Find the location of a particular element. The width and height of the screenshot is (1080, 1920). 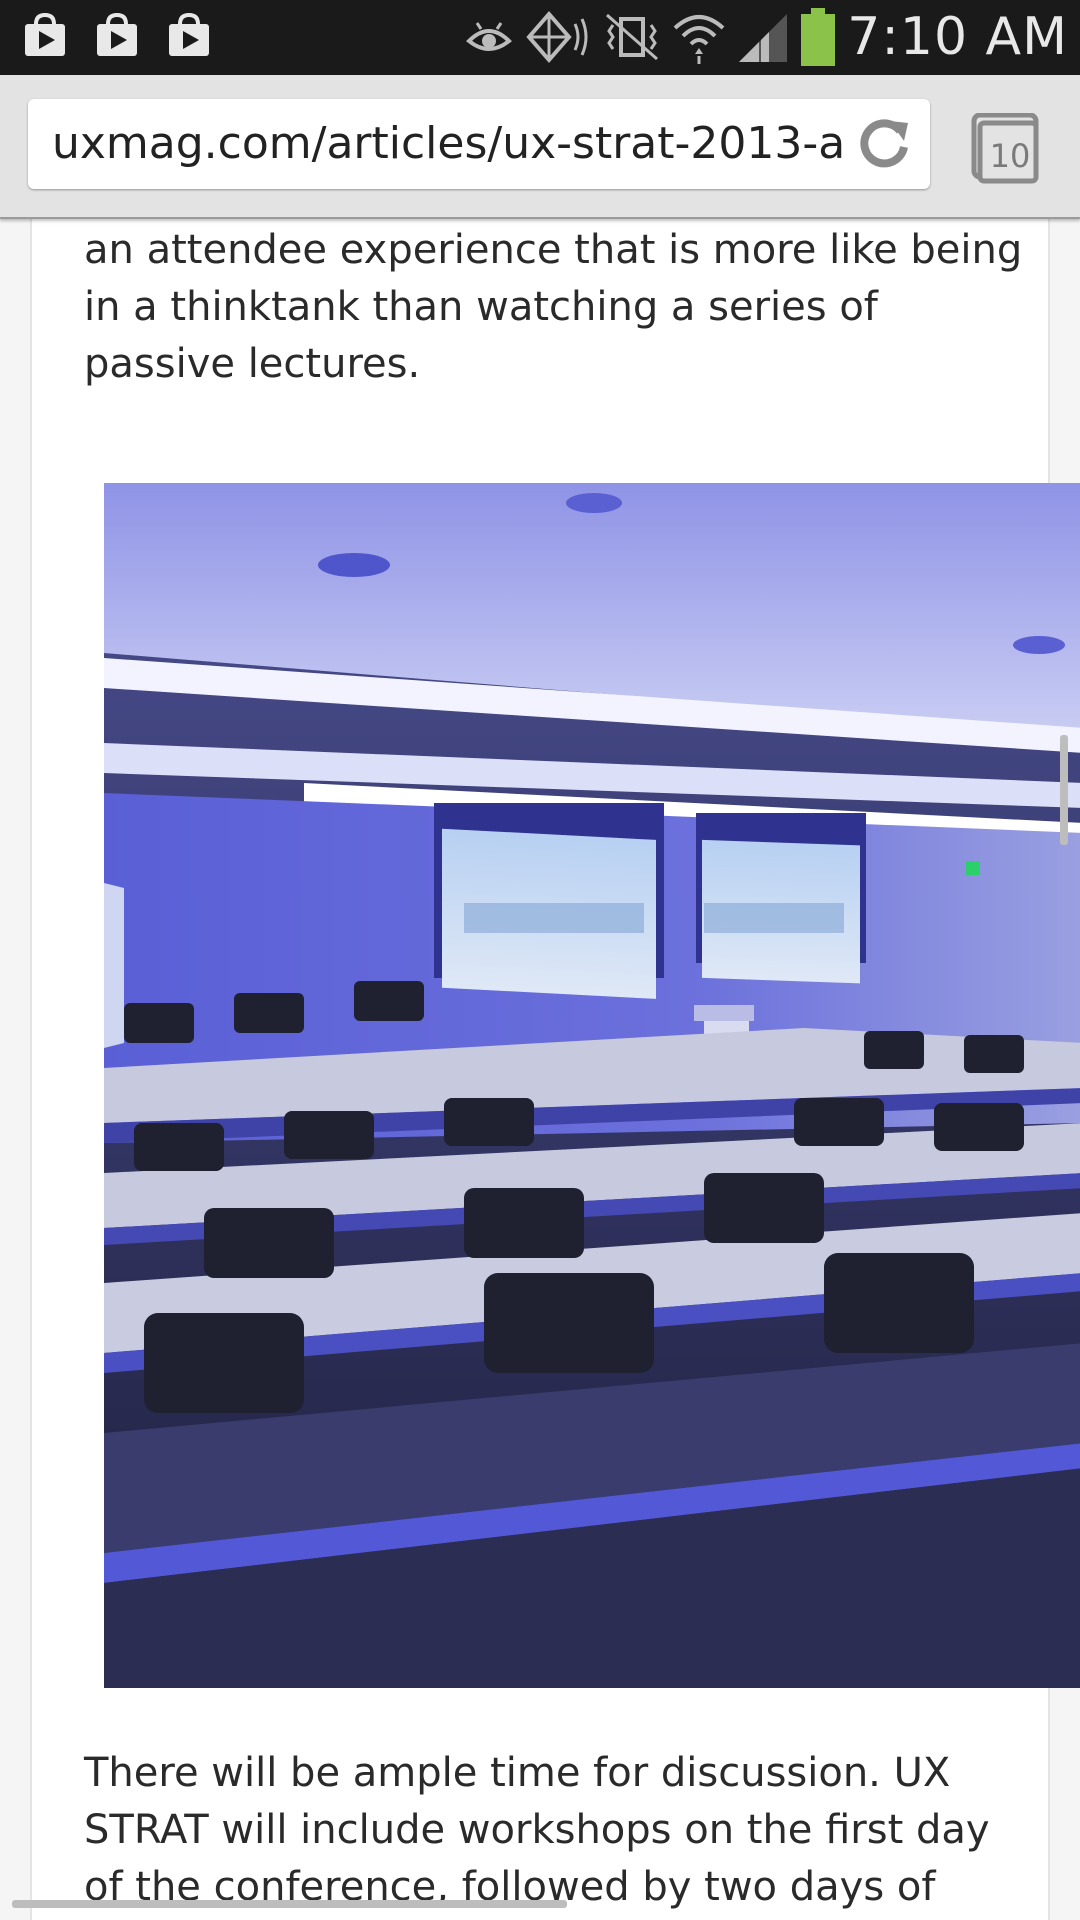

url-text: uxmag.com/articles/ux-strat-2013-a-c is located at coordinates (447, 144).